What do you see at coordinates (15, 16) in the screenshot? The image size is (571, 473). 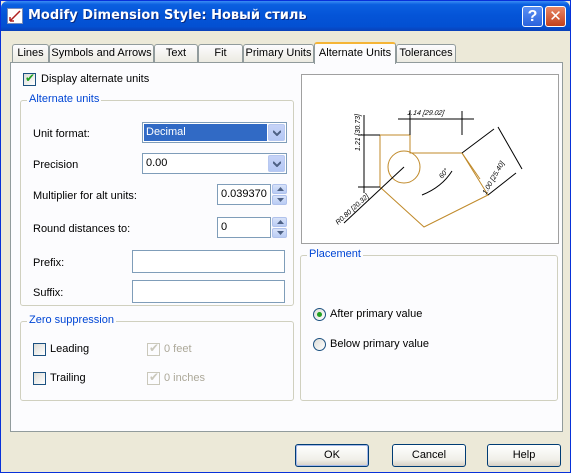 I see `app-icon` at bounding box center [15, 16].